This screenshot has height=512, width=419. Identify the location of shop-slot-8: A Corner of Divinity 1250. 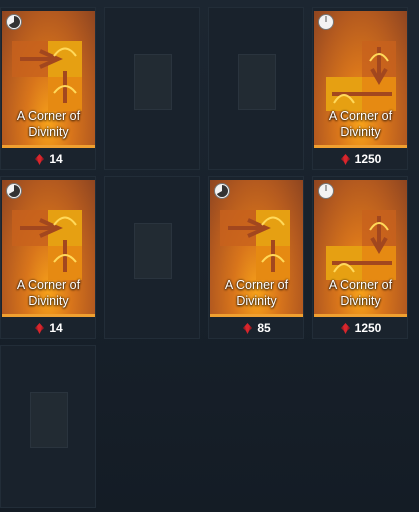
(360, 257).